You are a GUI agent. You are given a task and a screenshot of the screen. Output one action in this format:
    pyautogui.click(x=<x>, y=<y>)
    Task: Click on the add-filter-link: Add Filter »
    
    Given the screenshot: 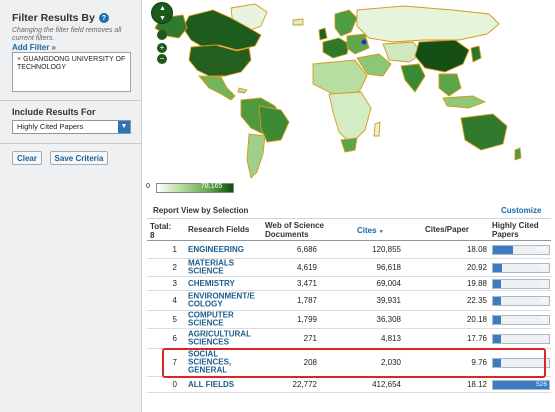 What is the action you would take?
    pyautogui.click(x=34, y=47)
    